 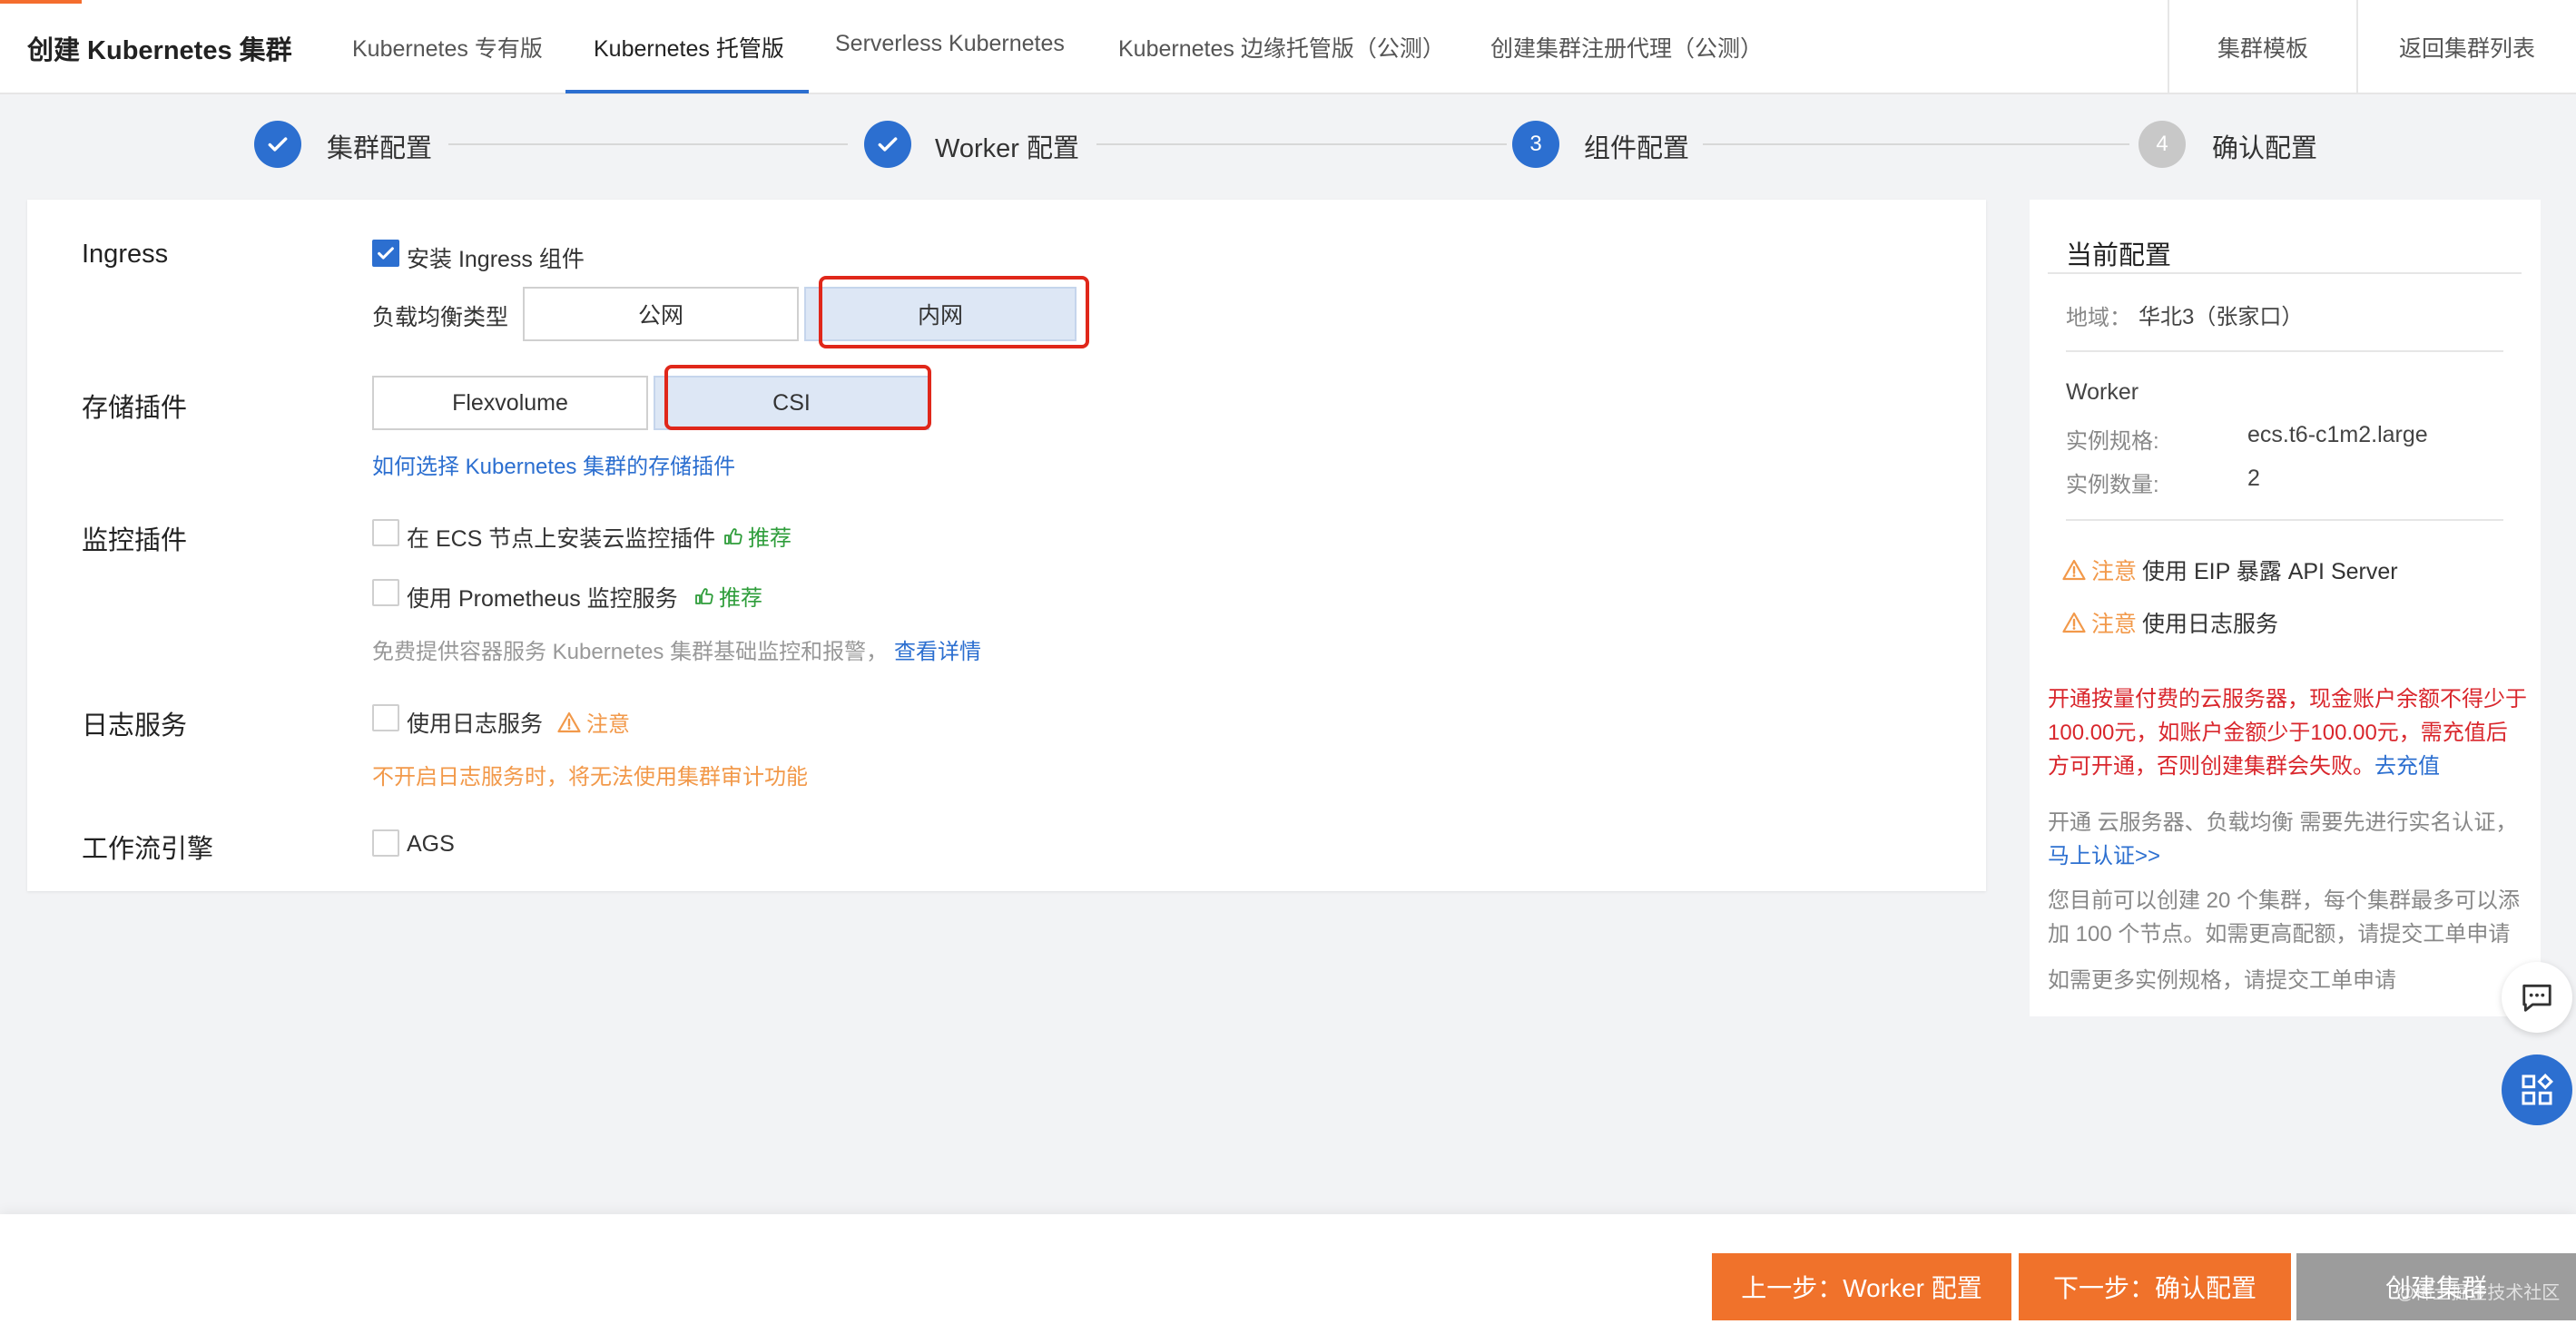 What do you see at coordinates (277, 144) in the screenshot?
I see `step-1-check-icon` at bounding box center [277, 144].